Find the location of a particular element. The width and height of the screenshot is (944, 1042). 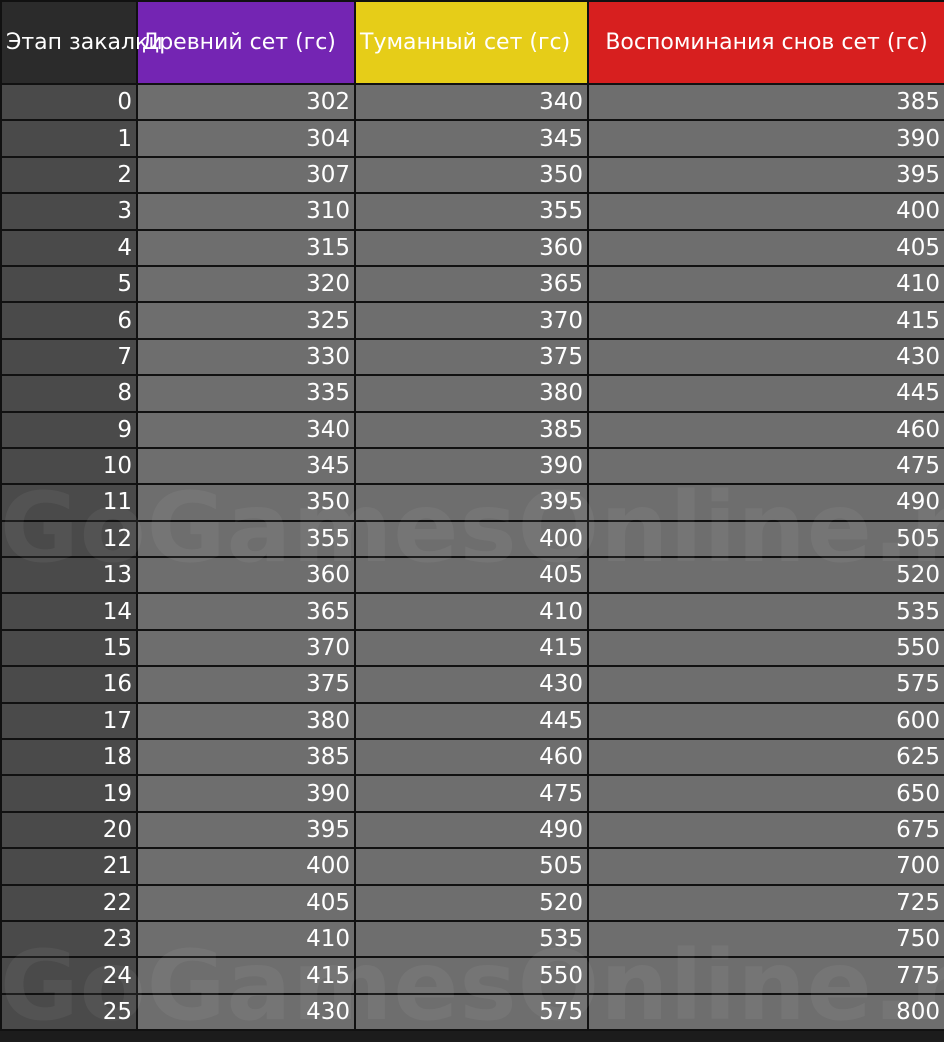

cell-stage: 17 is located at coordinates (69, 721).